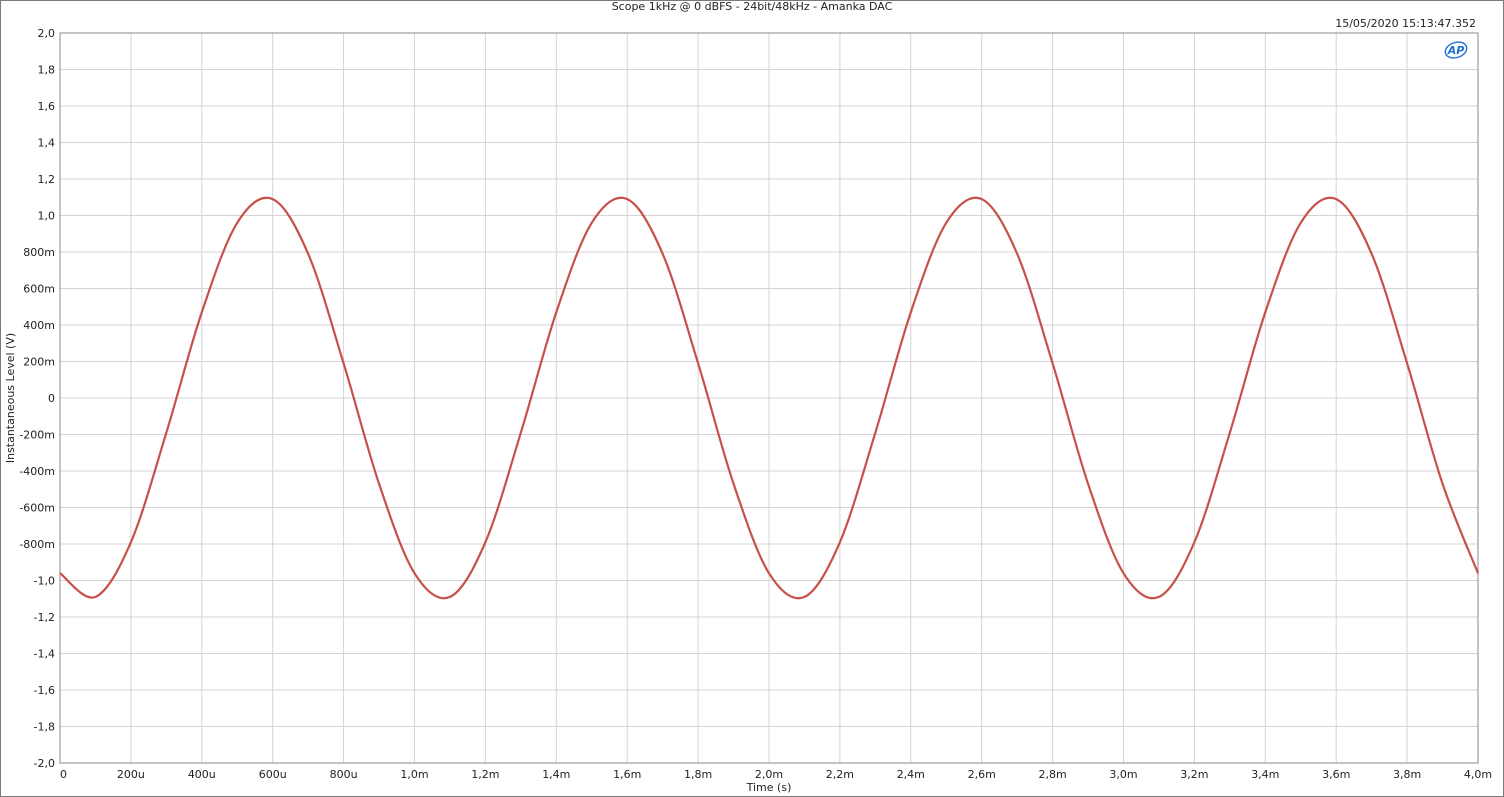 Image resolution: width=1504 pixels, height=797 pixels. I want to click on y-tick-label: -1,2, so click(44, 617).